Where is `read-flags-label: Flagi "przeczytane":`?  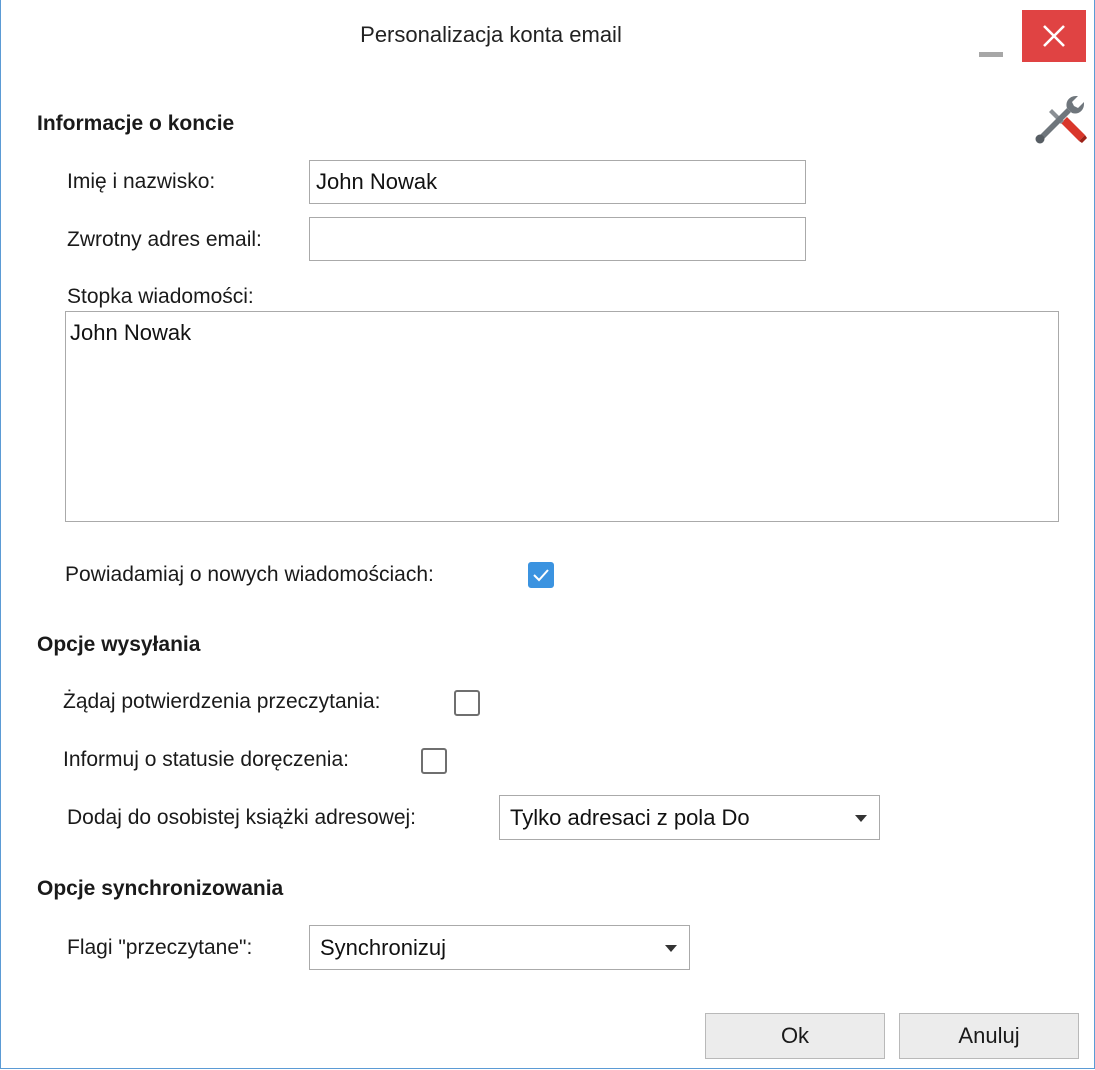 read-flags-label: Flagi "przeczytane": is located at coordinates (160, 947).